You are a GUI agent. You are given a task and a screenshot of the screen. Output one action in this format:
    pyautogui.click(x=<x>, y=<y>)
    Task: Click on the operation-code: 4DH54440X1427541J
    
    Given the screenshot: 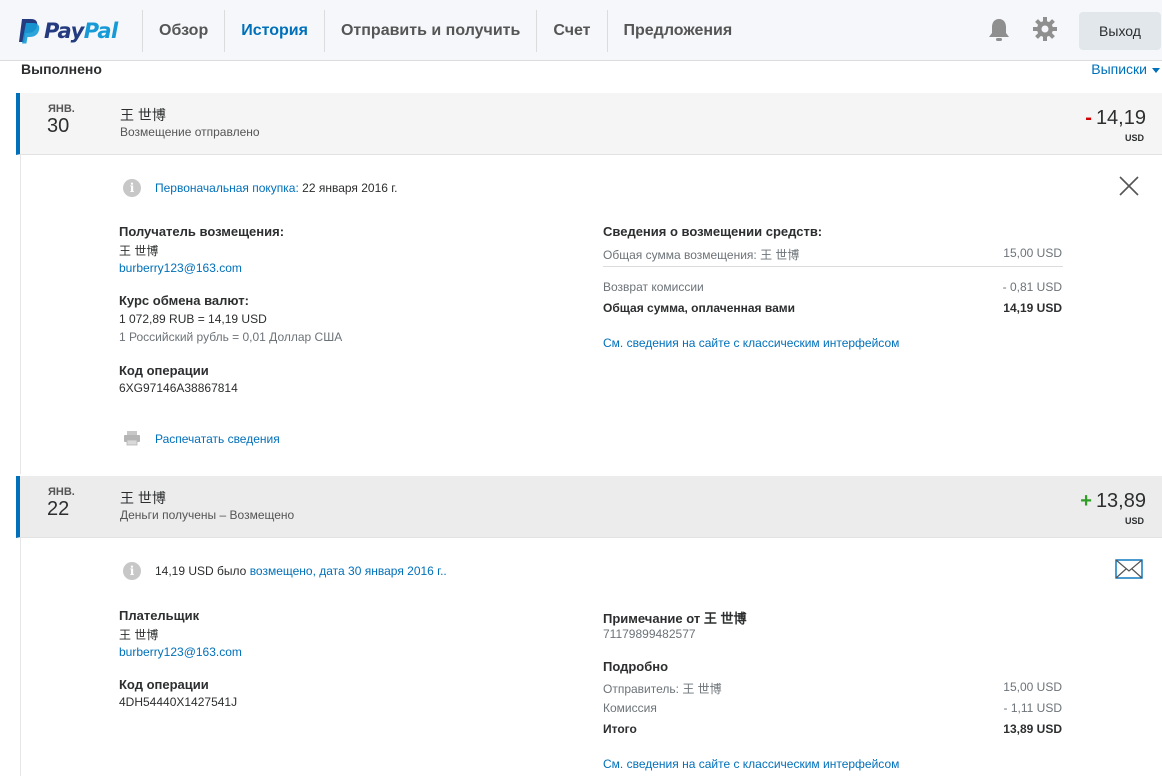 What is the action you would take?
    pyautogui.click(x=178, y=702)
    